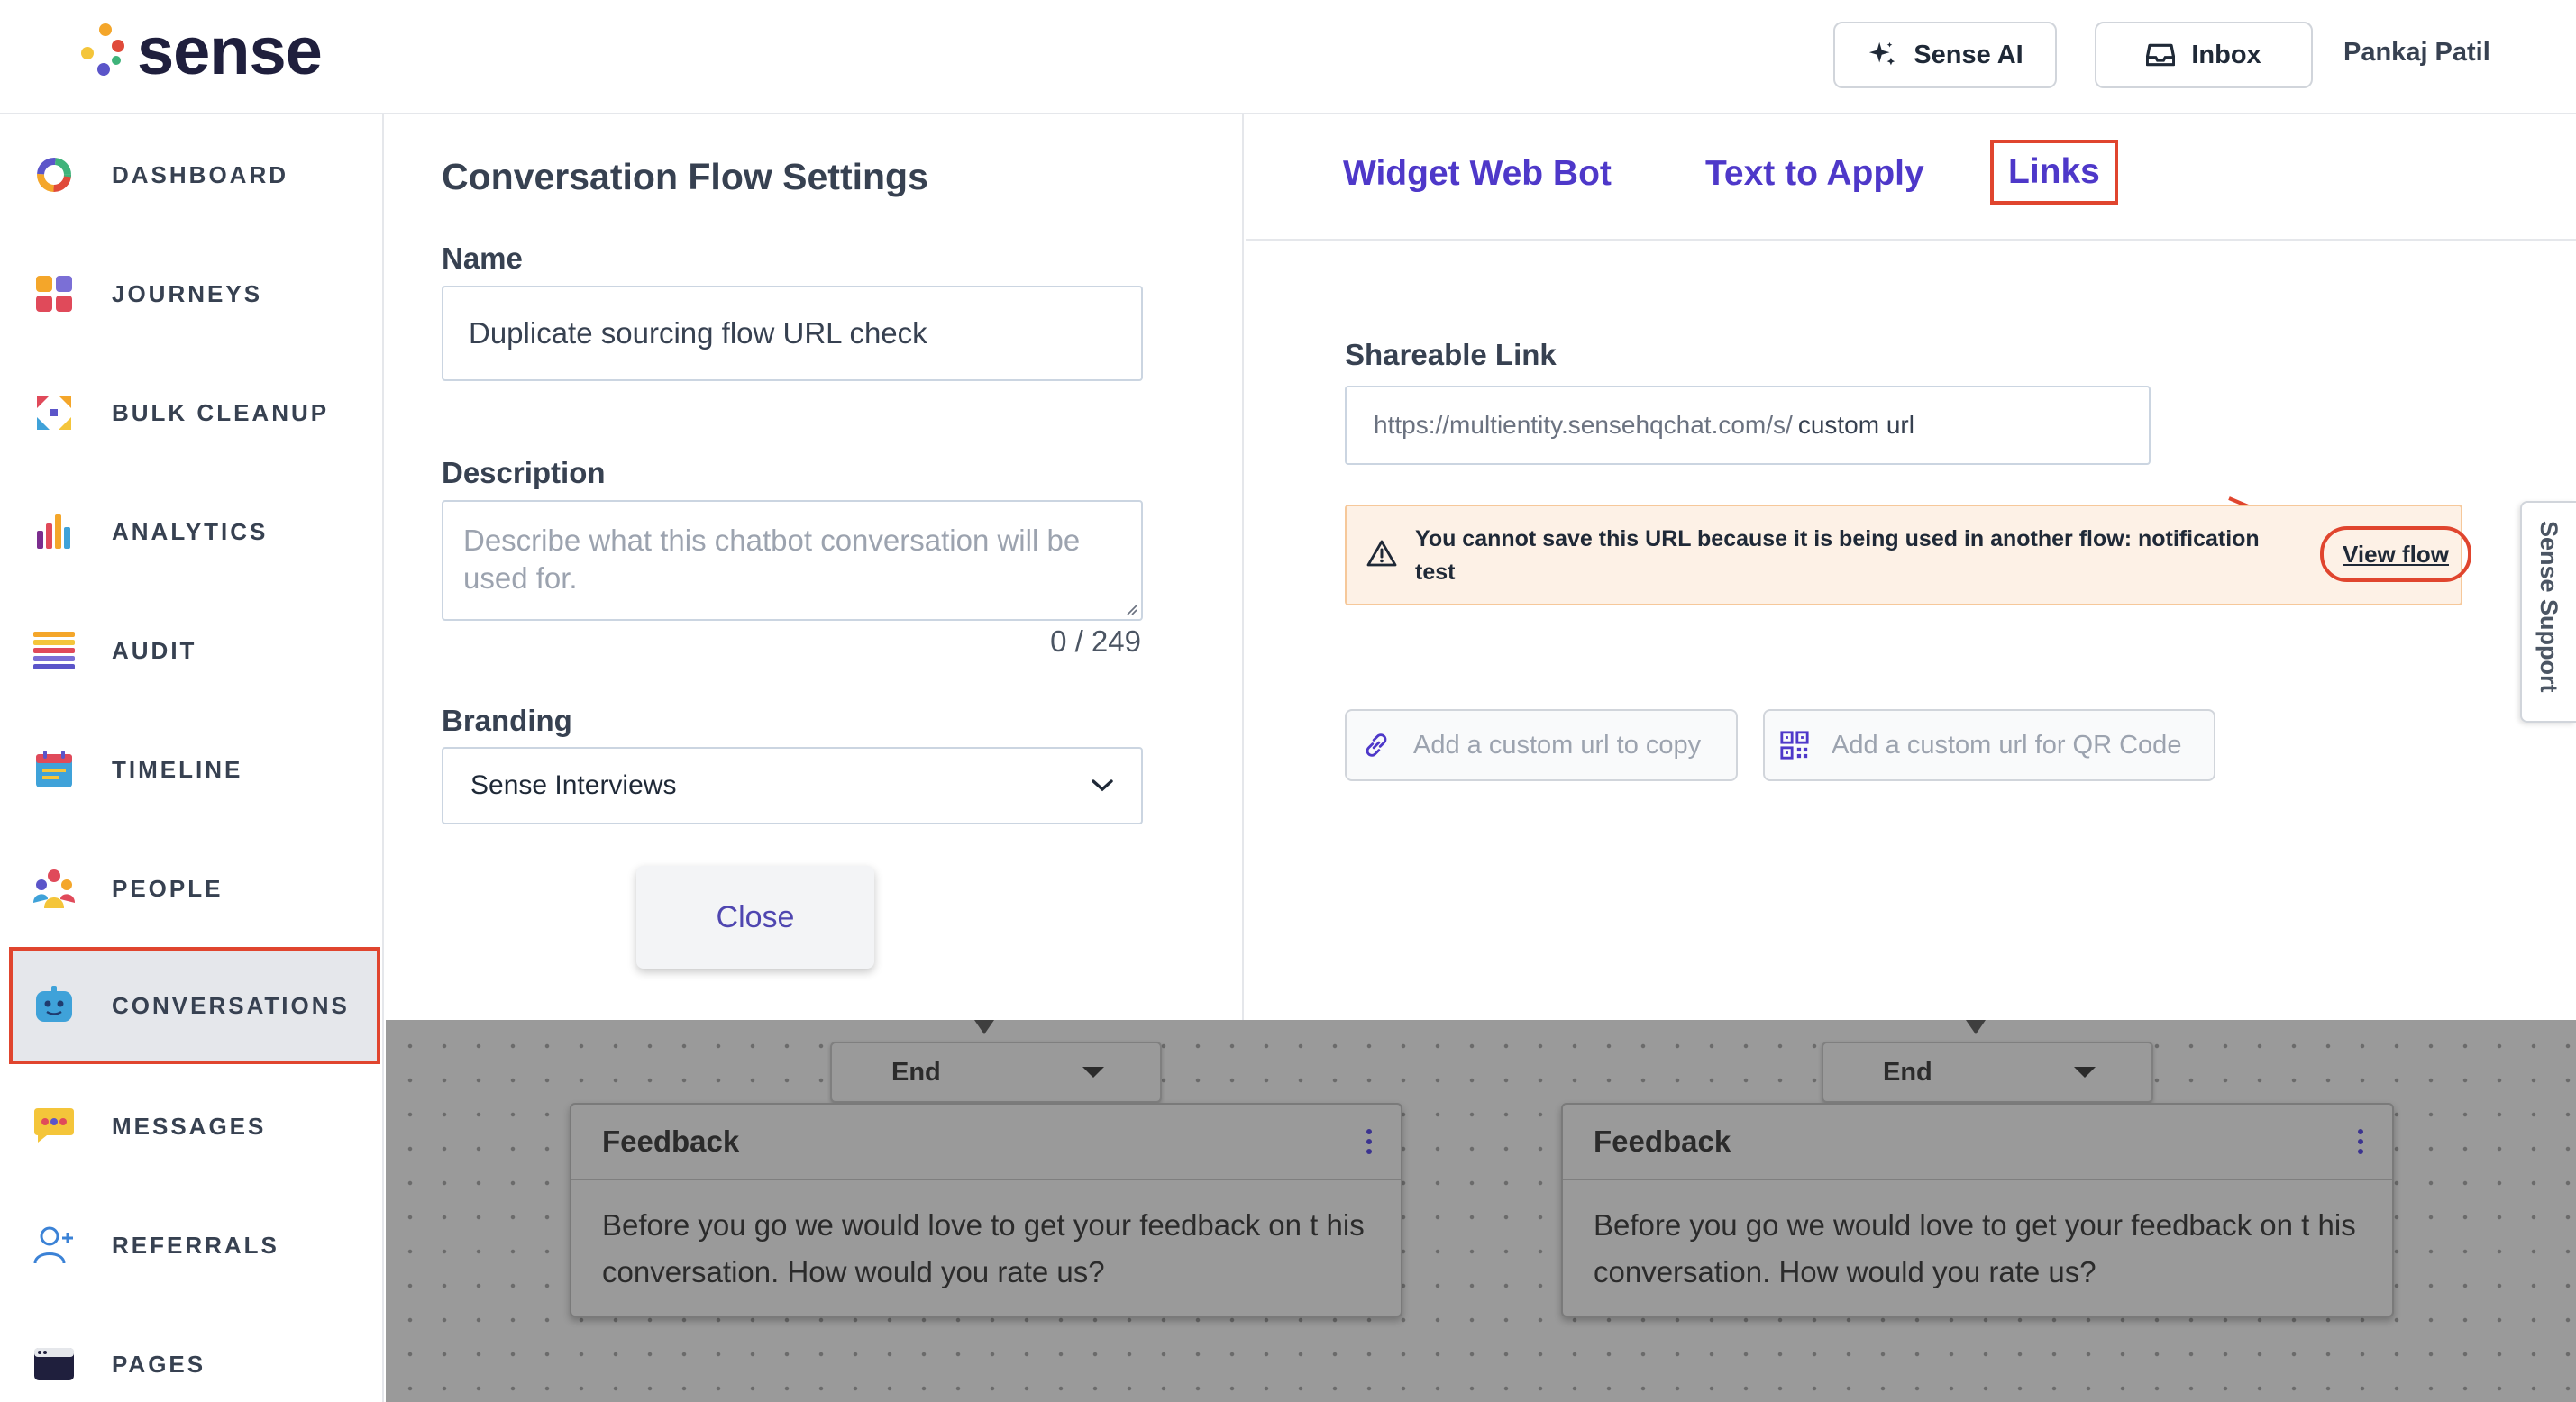 Image resolution: width=2576 pixels, height=1402 pixels. Describe the element at coordinates (2226, 55) in the screenshot. I see `inbox-label: Inbox` at that location.